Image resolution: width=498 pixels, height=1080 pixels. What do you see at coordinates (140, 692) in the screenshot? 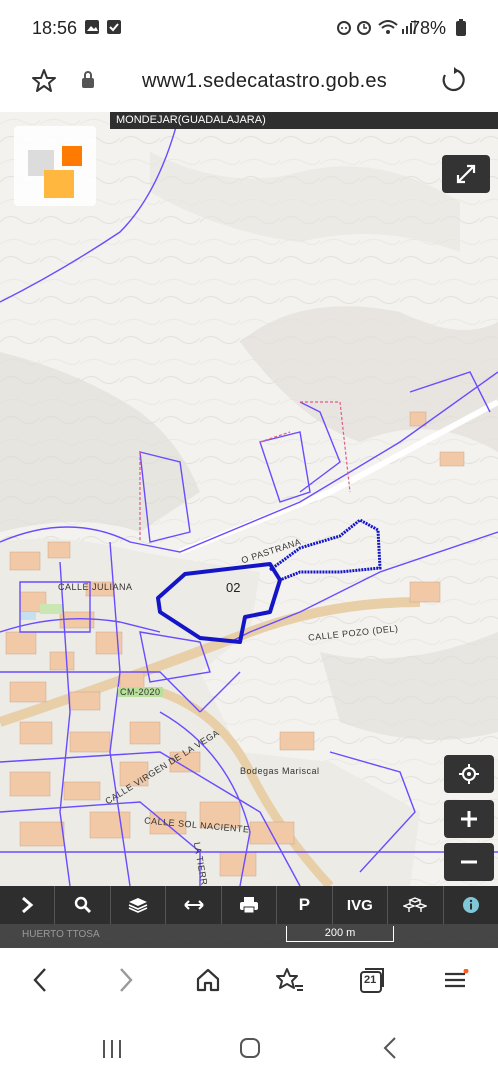
I see `road-label-cm2020: CM-2020` at bounding box center [140, 692].